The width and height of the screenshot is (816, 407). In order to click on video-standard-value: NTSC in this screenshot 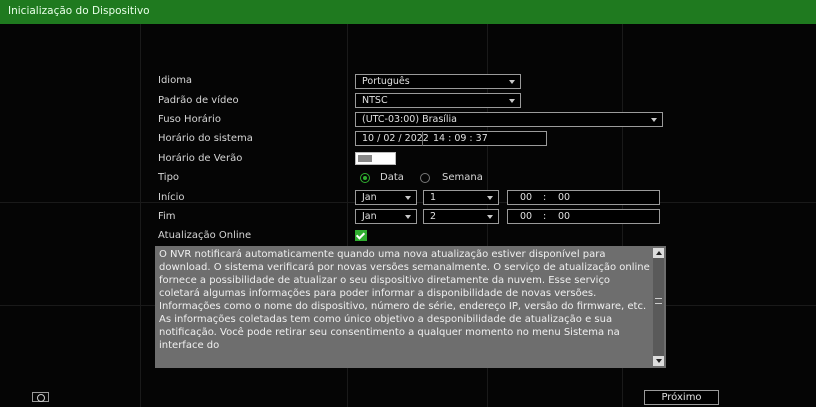, I will do `click(375, 100)`.